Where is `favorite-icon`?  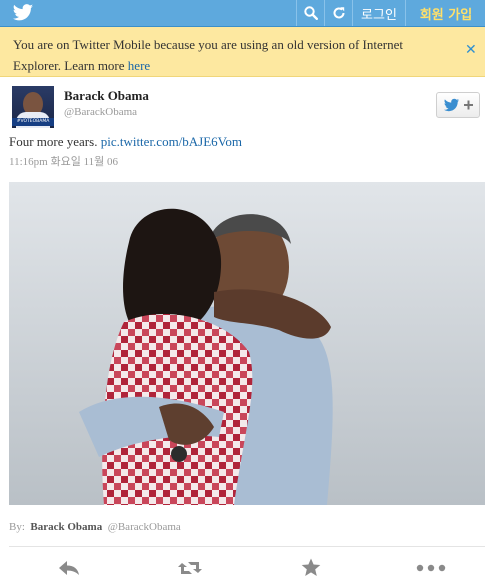 favorite-icon is located at coordinates (311, 567).